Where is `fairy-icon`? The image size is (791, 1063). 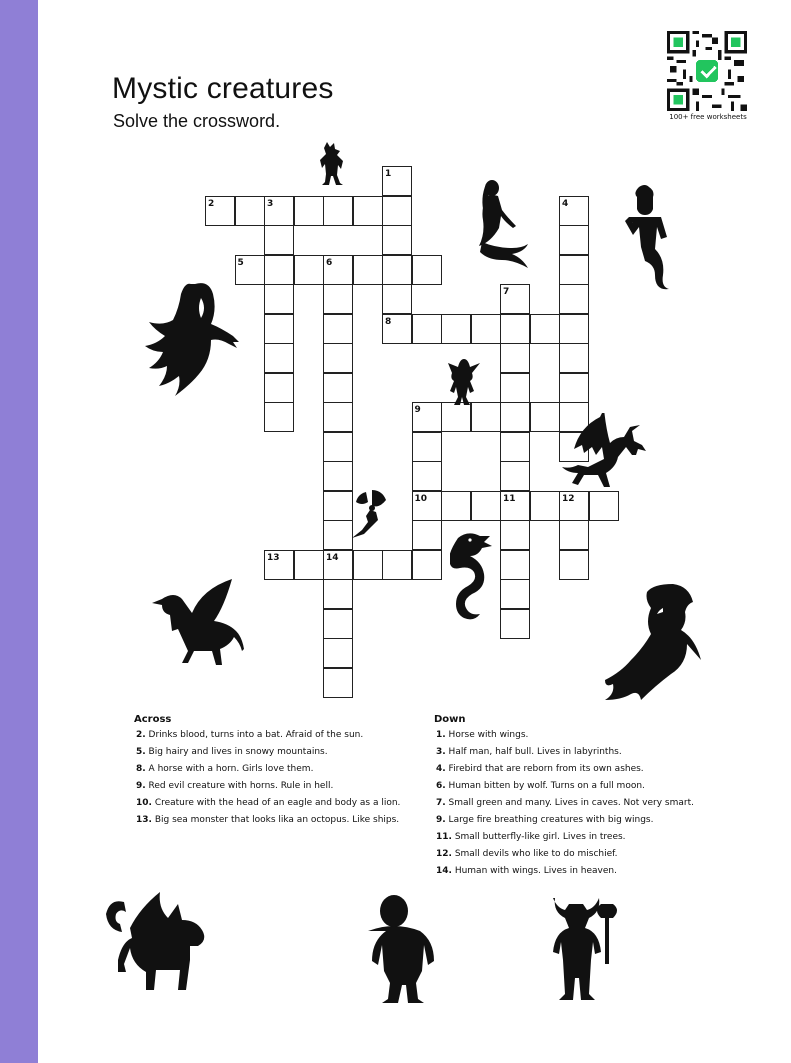
fairy-icon is located at coordinates (369, 514).